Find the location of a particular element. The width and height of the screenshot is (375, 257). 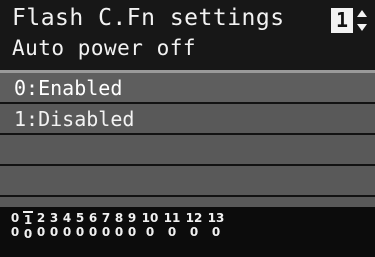

function-indicator: 2 0 is located at coordinates (41, 225).